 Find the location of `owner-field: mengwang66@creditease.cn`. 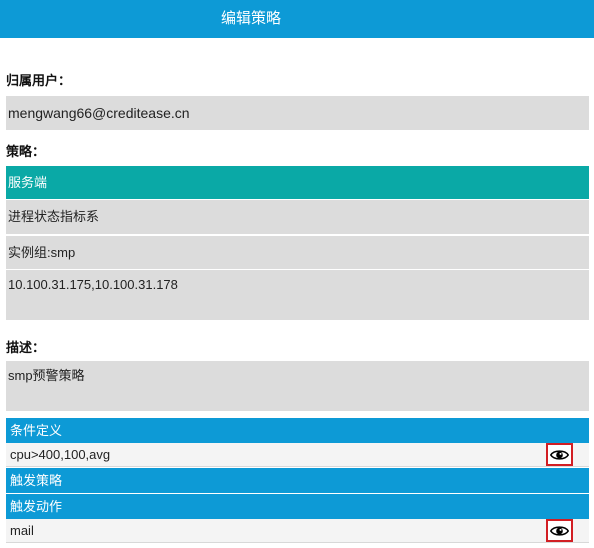

owner-field: mengwang66@creditease.cn is located at coordinates (297, 113).